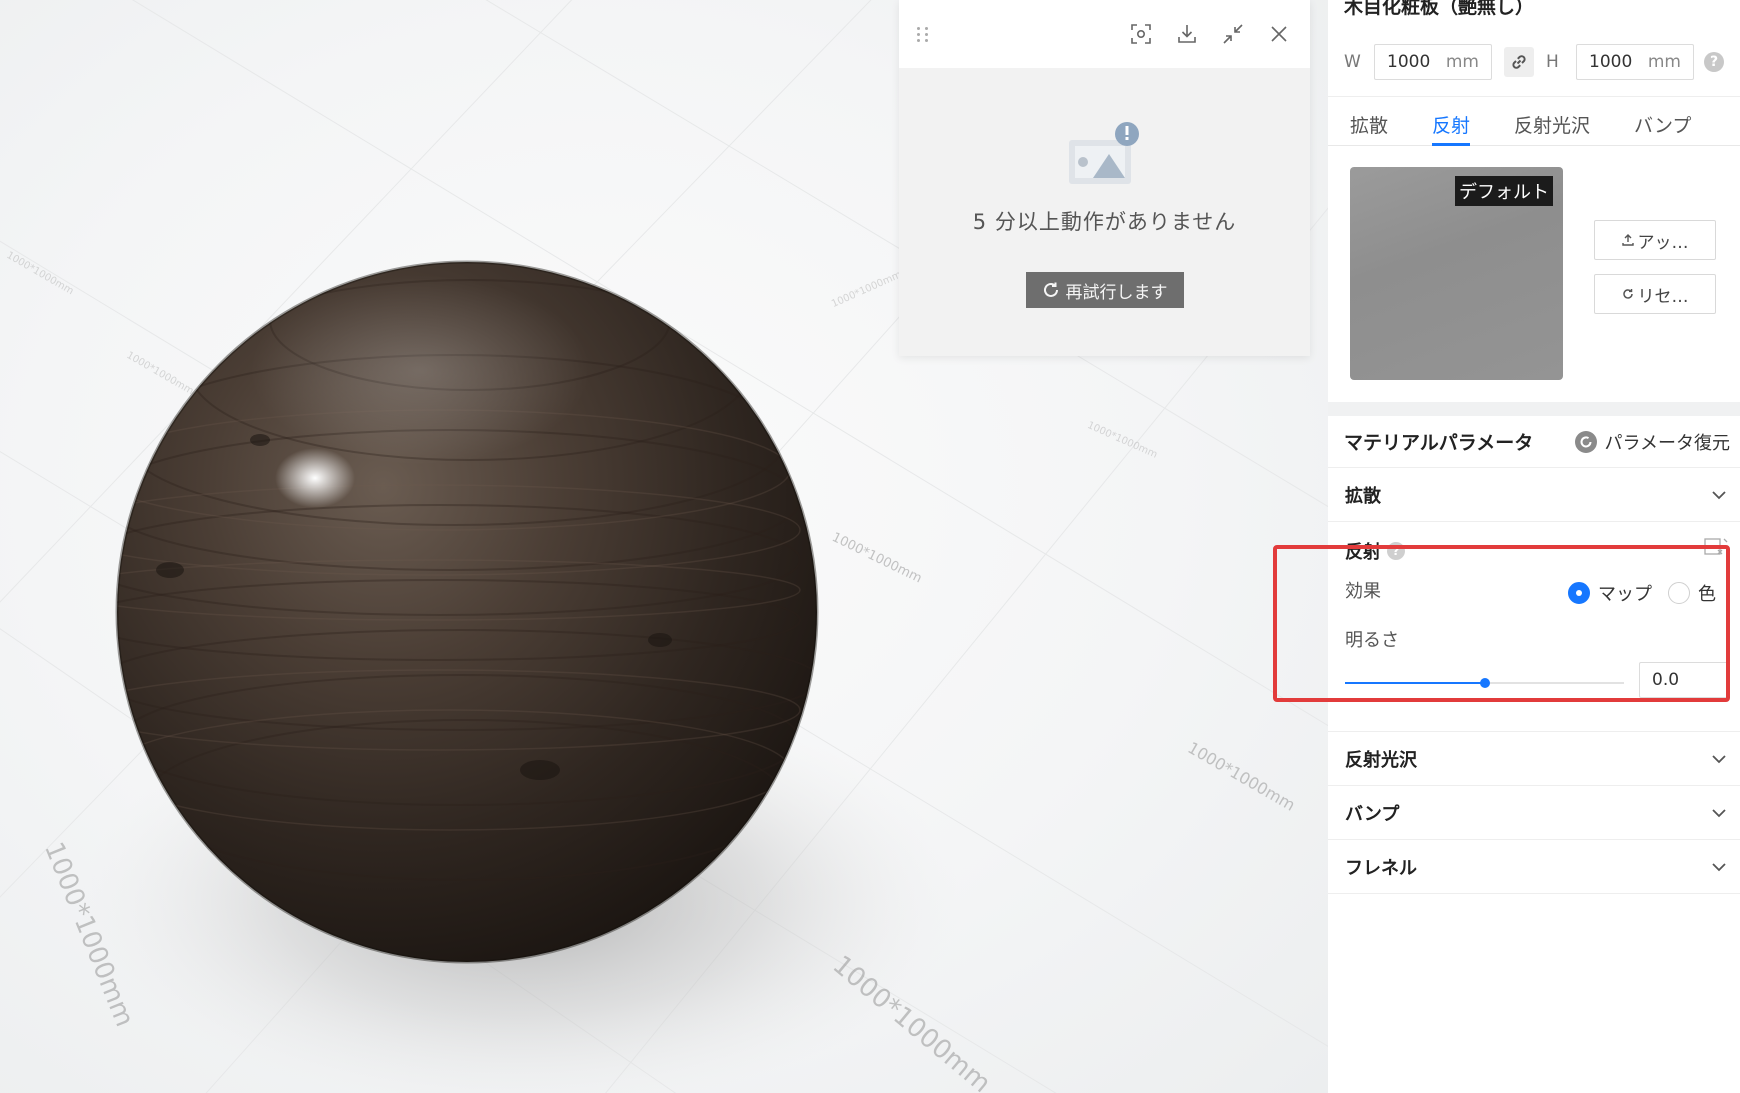  Describe the element at coordinates (1611, 62) in the screenshot. I see `height-value: 1000` at that location.